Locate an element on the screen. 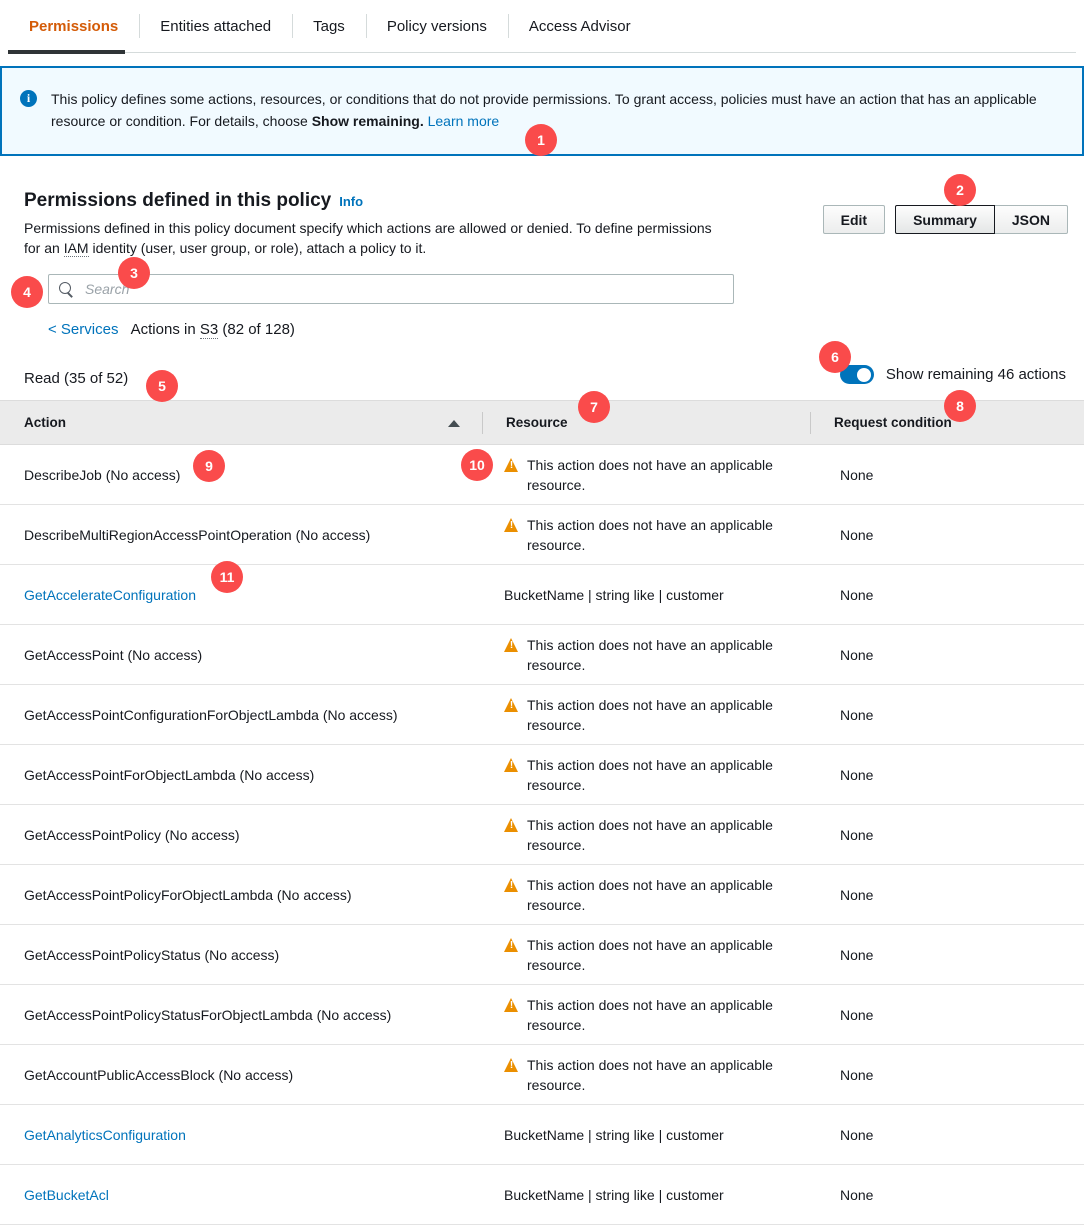 The width and height of the screenshot is (1084, 1225). tab-entities-attached: Entities attached is located at coordinates (215, 26).